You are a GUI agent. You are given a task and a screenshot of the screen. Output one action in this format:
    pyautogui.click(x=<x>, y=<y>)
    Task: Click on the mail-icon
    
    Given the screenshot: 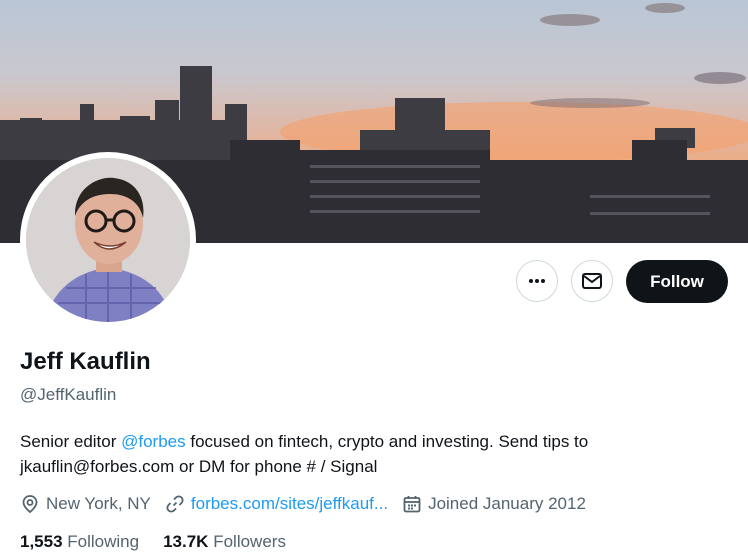 What is the action you would take?
    pyautogui.click(x=592, y=281)
    